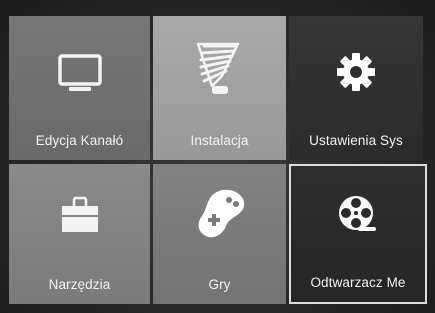 The height and width of the screenshot is (313, 435). I want to click on tile-label: Odtwarzacz Me, so click(358, 282).